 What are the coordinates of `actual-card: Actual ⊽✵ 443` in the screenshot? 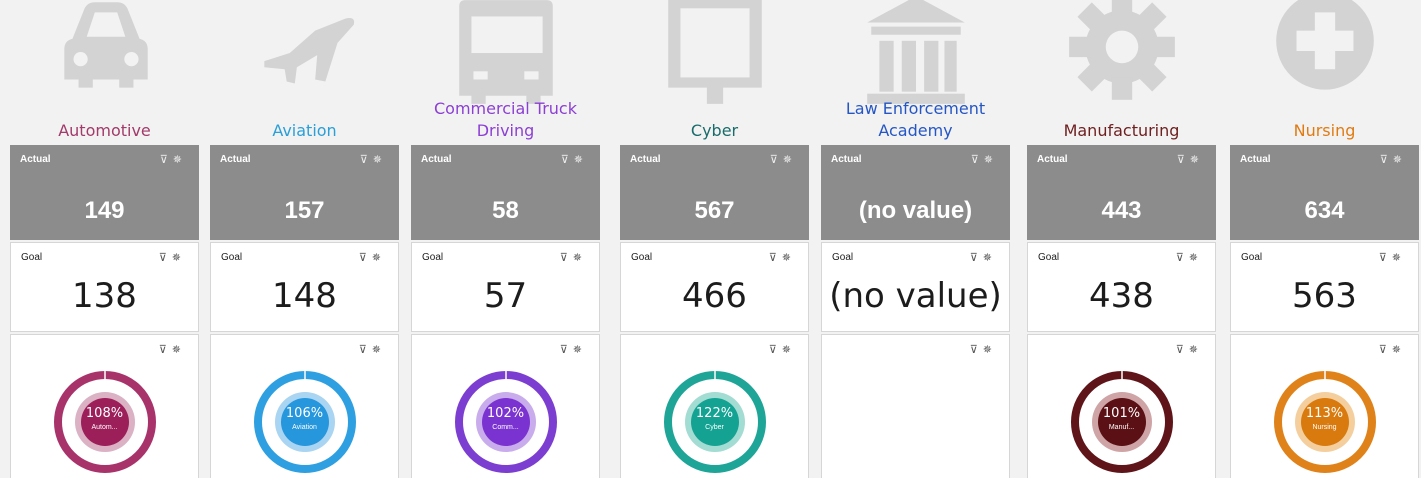 It's located at (1121, 192).